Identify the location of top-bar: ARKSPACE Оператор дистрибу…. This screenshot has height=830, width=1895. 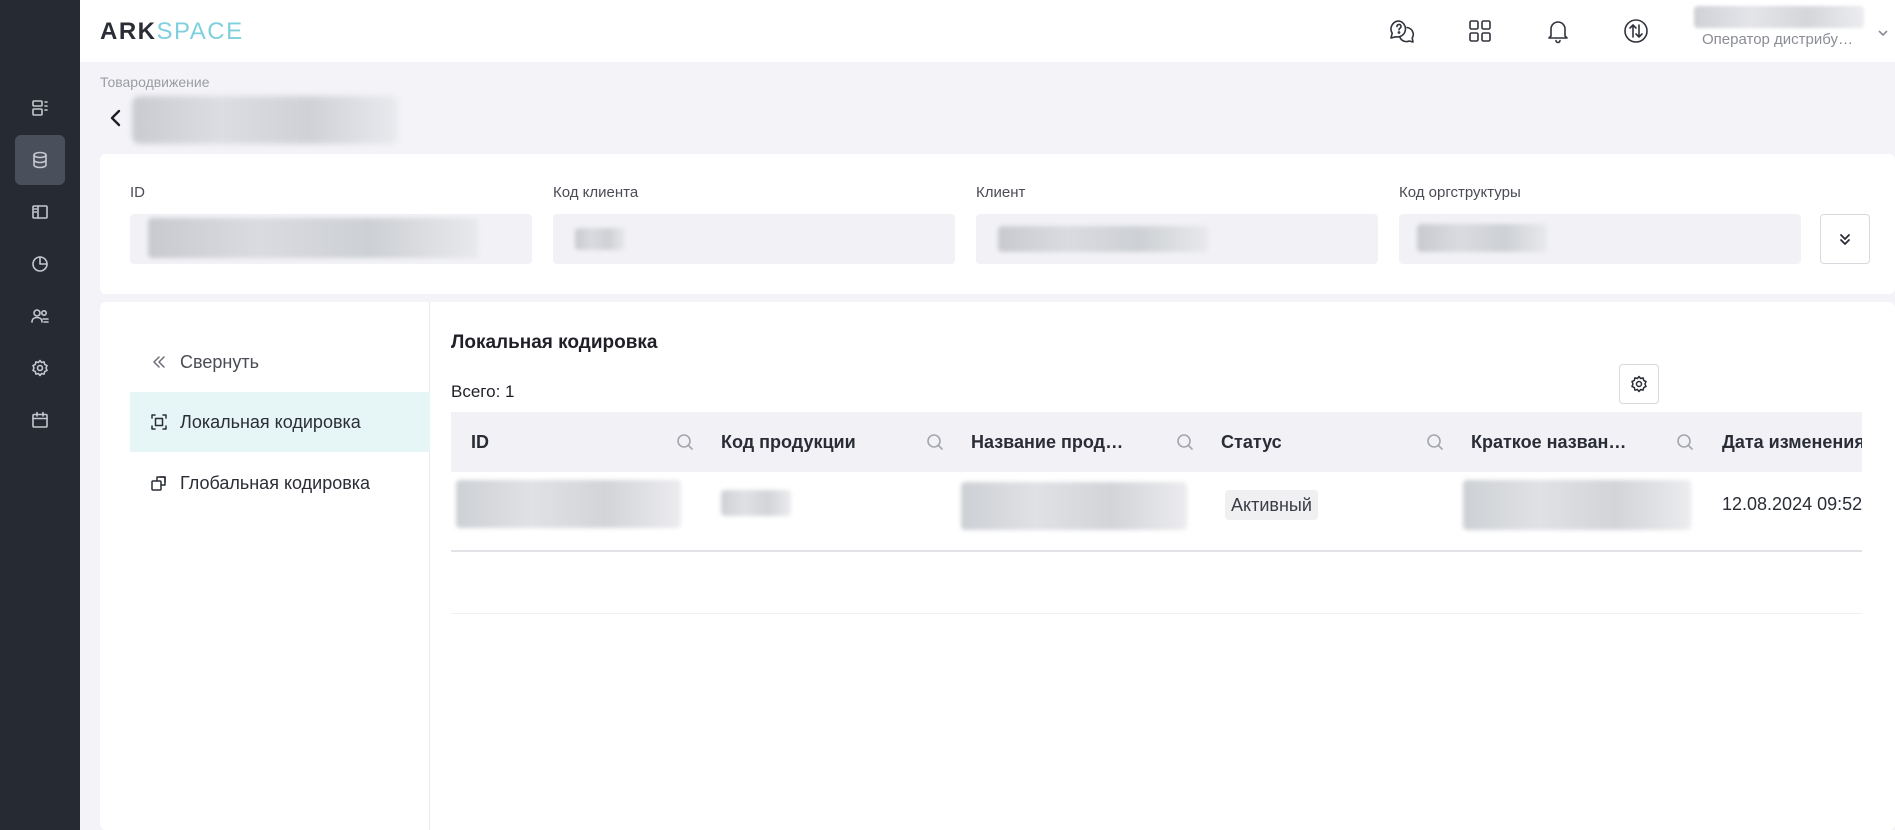
(987, 31).